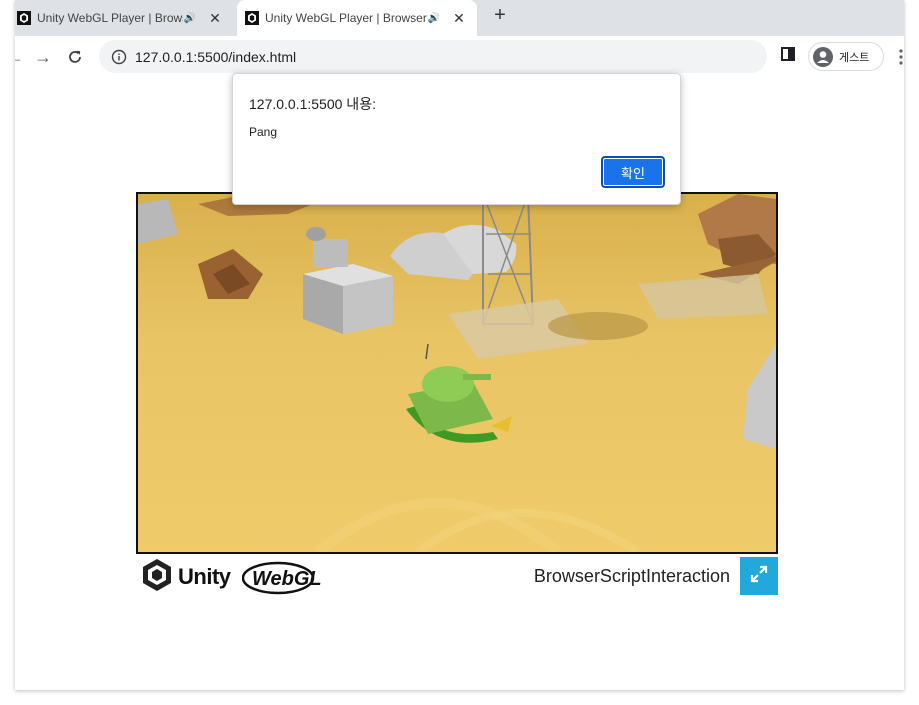 The height and width of the screenshot is (705, 919). I want to click on tab-unity-player-1: Unity WebGL Player | Browser 🔊 ✕, so click(124, 18).